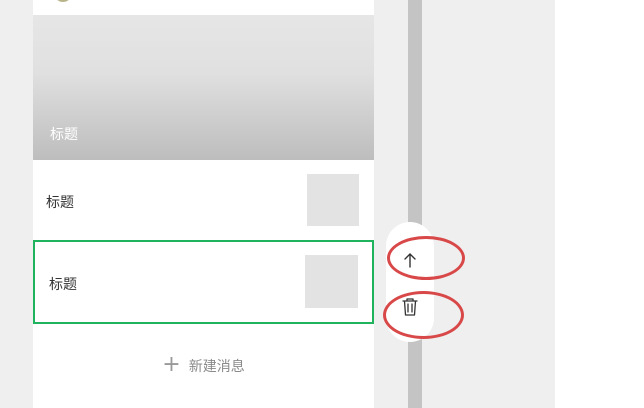 This screenshot has width=644, height=408. I want to click on arrow-up-icon, so click(410, 260).